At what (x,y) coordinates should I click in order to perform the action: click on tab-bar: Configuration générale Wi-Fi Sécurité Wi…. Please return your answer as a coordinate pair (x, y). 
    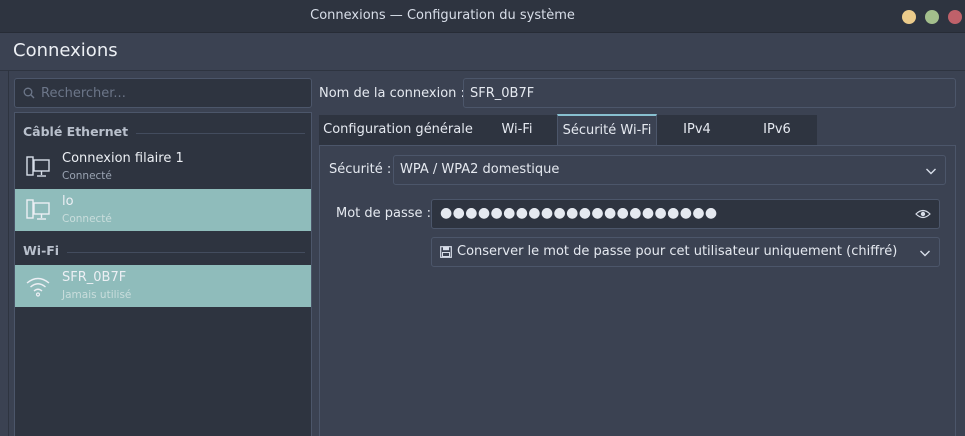
    Looking at the image, I should click on (568, 130).